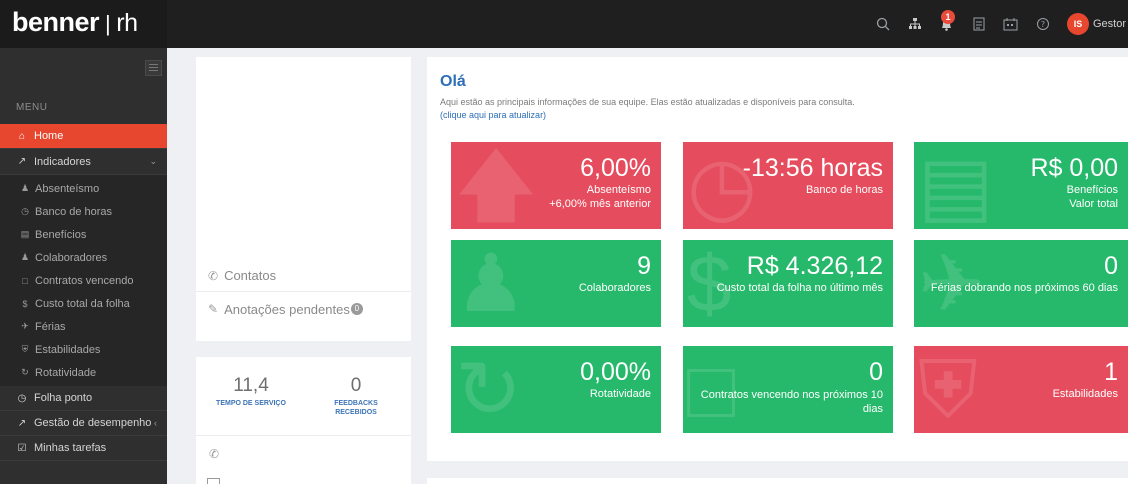 Image resolution: width=1128 pixels, height=484 pixels. What do you see at coordinates (83, 136) in the screenshot?
I see `sidebar-item-home: ⌂ Home` at bounding box center [83, 136].